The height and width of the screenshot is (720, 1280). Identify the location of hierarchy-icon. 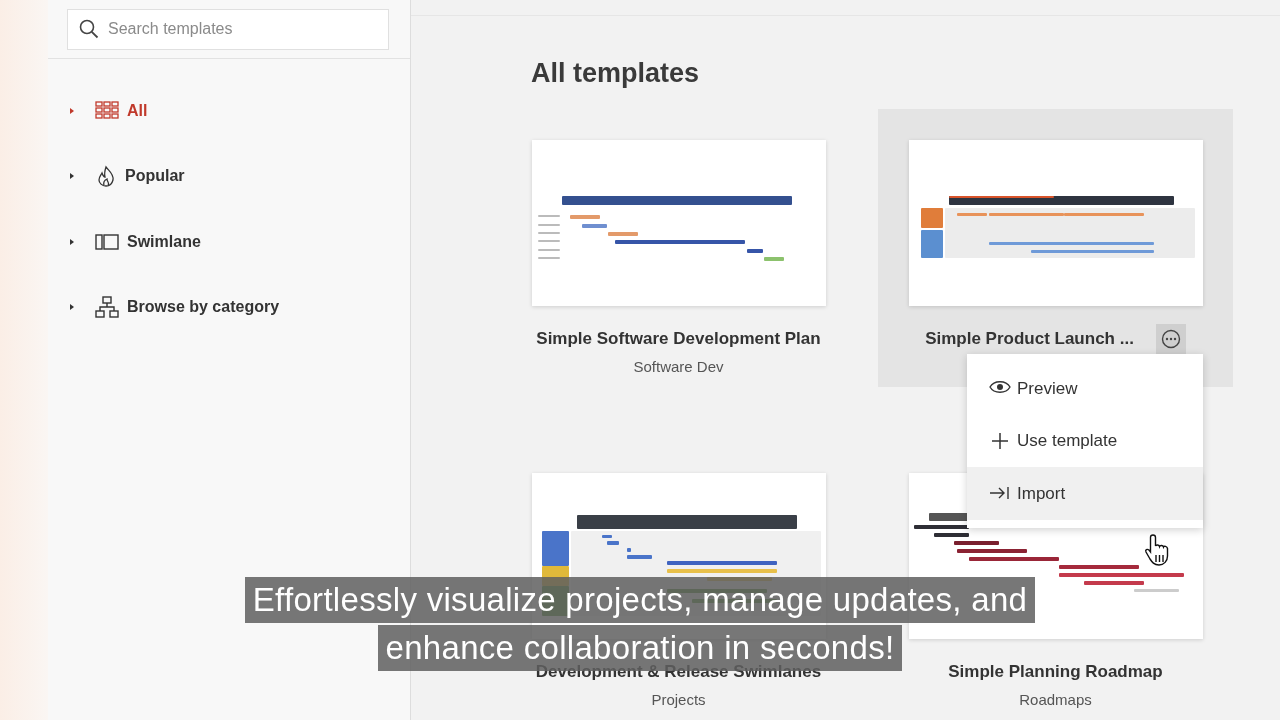
(107, 307).